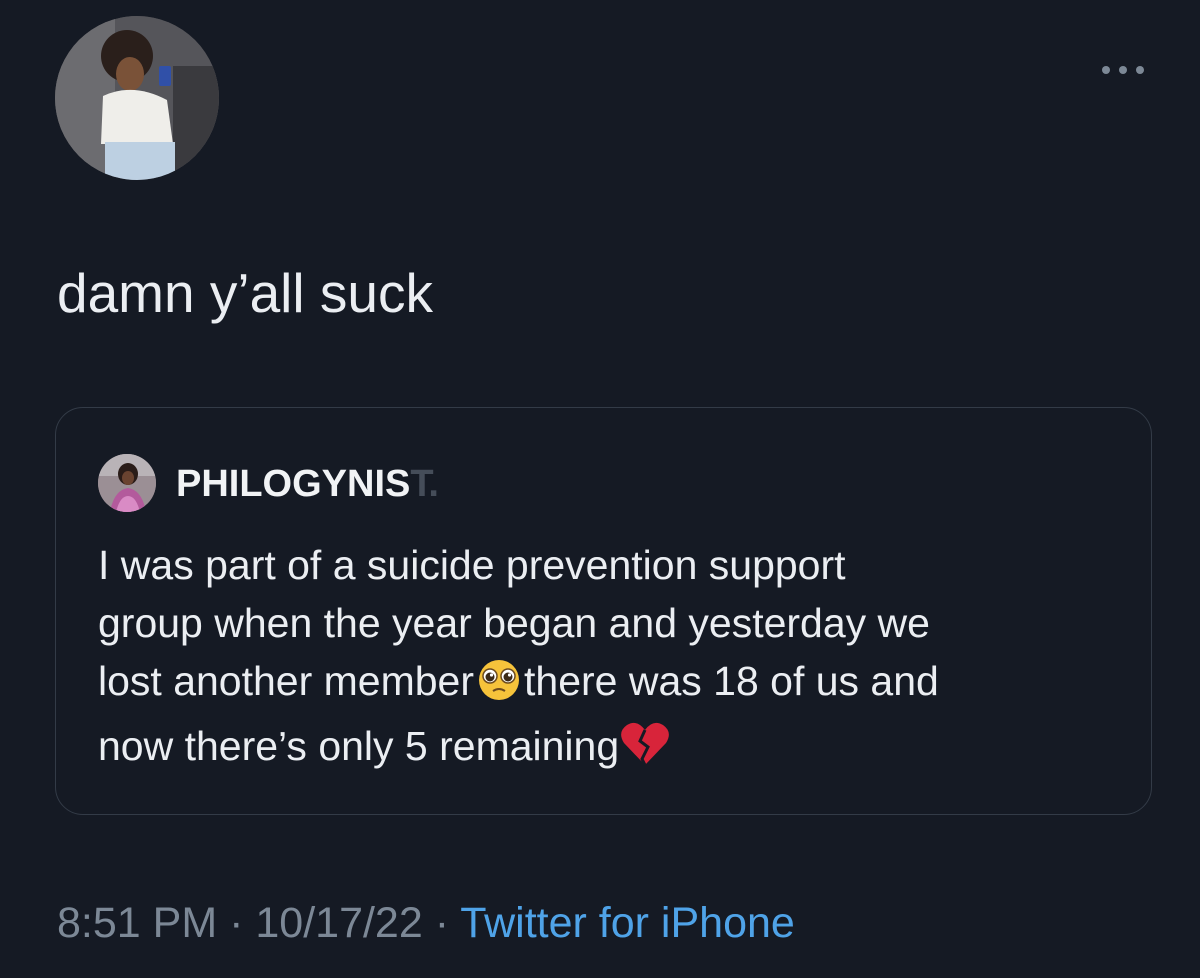 Image resolution: width=1200 pixels, height=978 pixels. I want to click on quoted-text-line-4: now there’s only 5 remaining, so click(613, 749).